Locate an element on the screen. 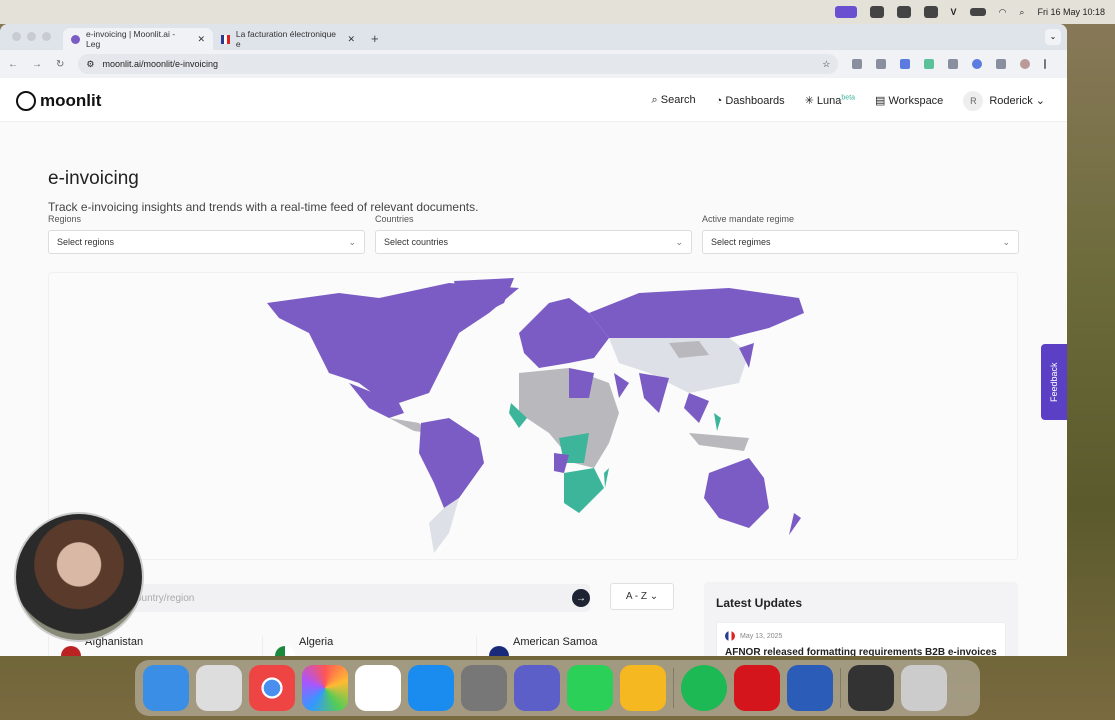 Image resolution: width=1115 pixels, height=720 pixels. back-icon: ← is located at coordinates (13, 64).